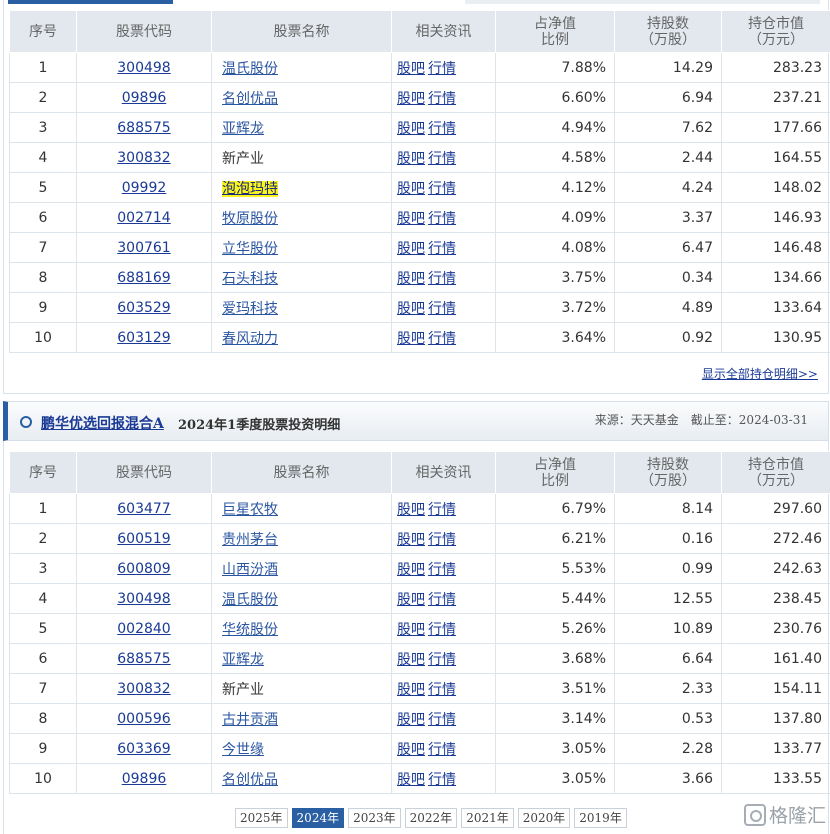  I want to click on column-header: 持股数 （万股）, so click(668, 31).